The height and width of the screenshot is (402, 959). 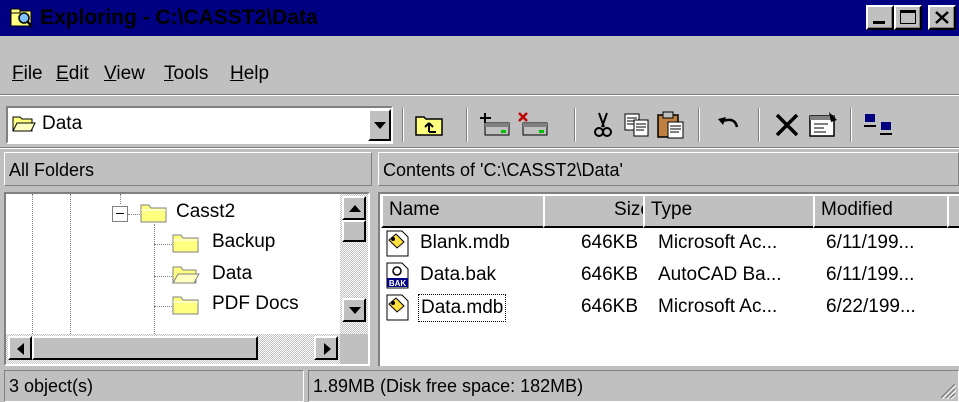 I want to click on cut-button, so click(x=603, y=125).